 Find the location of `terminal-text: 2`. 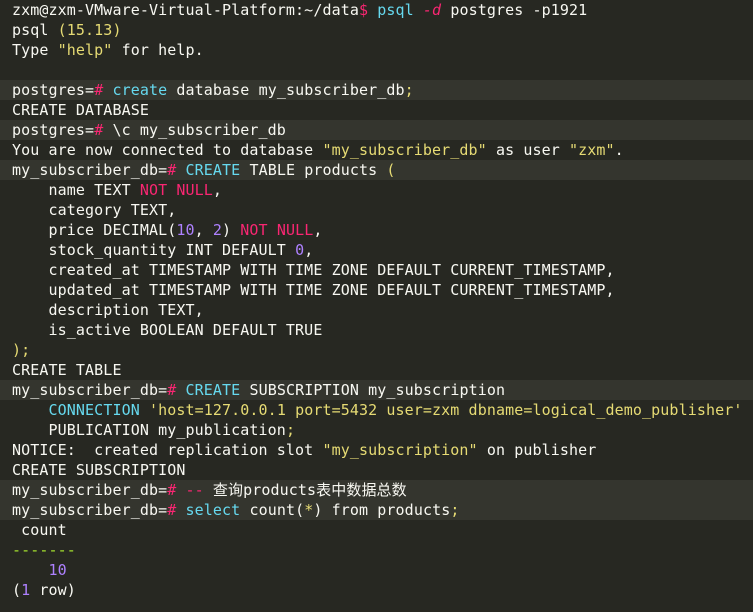

terminal-text: 2 is located at coordinates (217, 230).